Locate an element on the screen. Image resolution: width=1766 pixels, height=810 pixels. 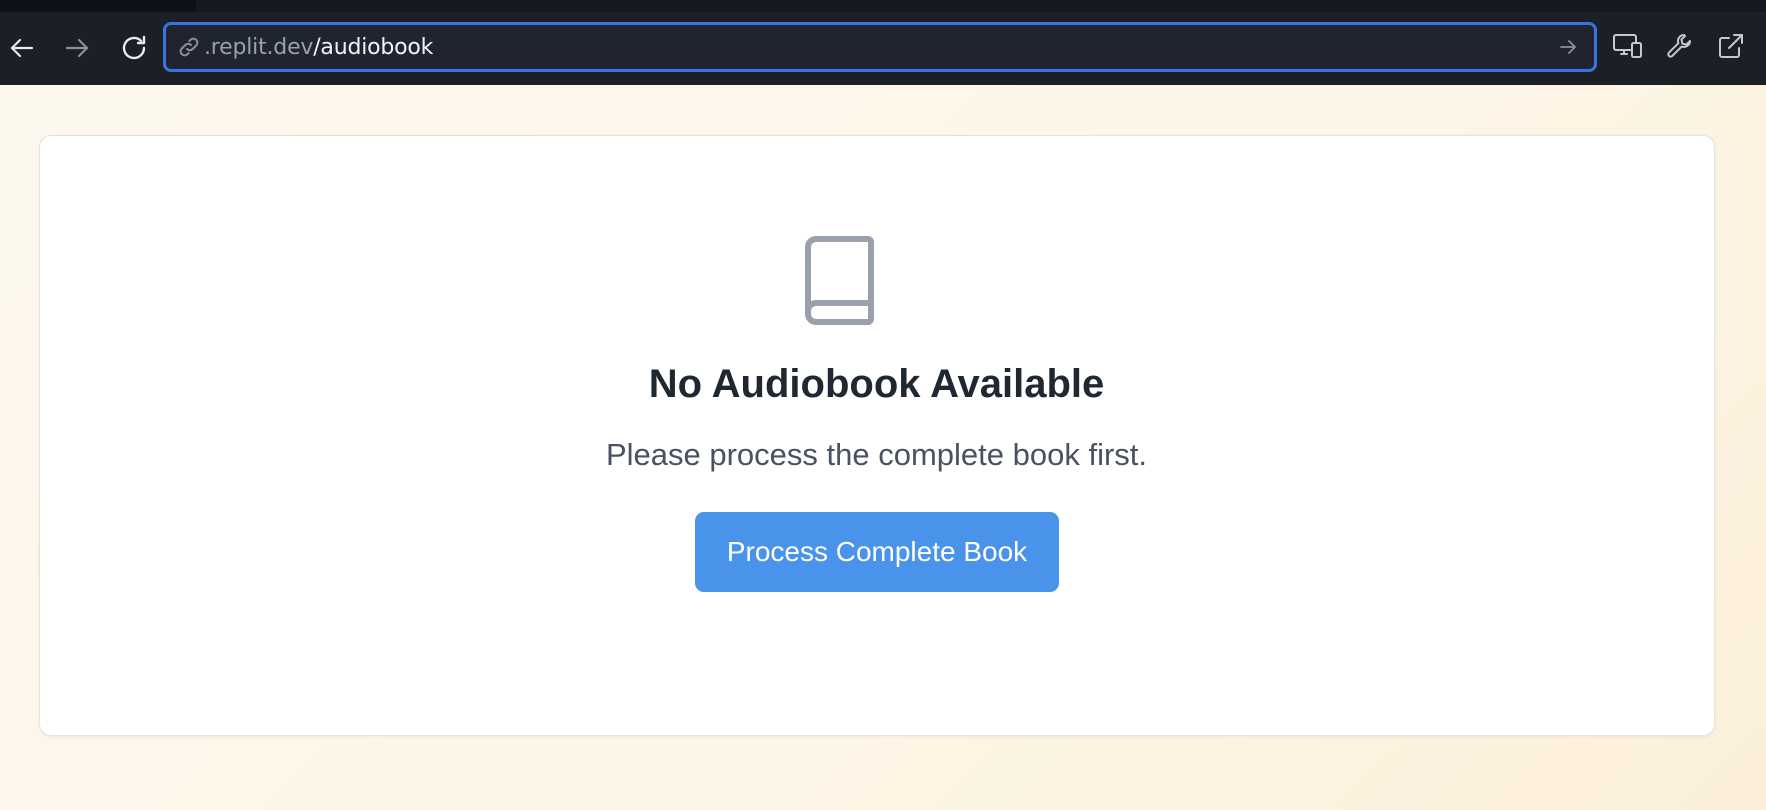
empty-state-title: No Audiobook Available is located at coordinates (876, 384).